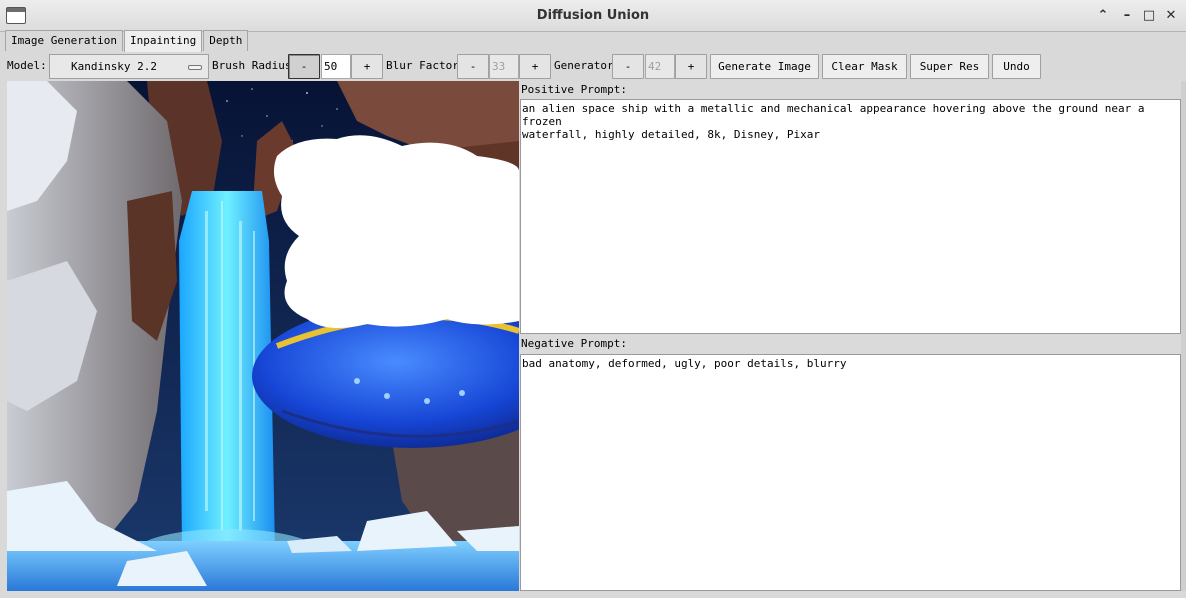 The height and width of the screenshot is (598, 1186). Describe the element at coordinates (949, 66) in the screenshot. I see `super-res-button: Super Res` at that location.